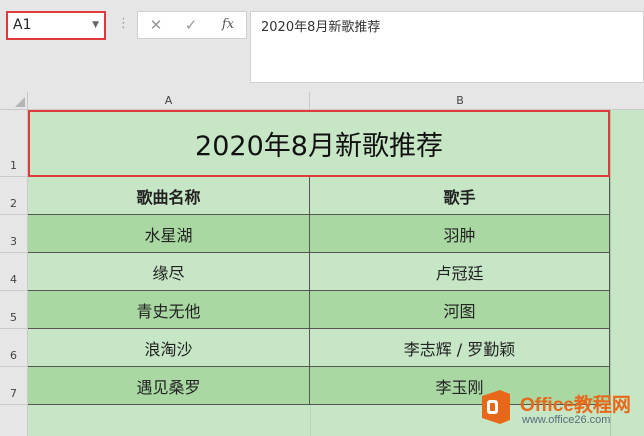 Image resolution: width=644 pixels, height=436 pixels. I want to click on watermark-url: www.office26.com, so click(566, 420).